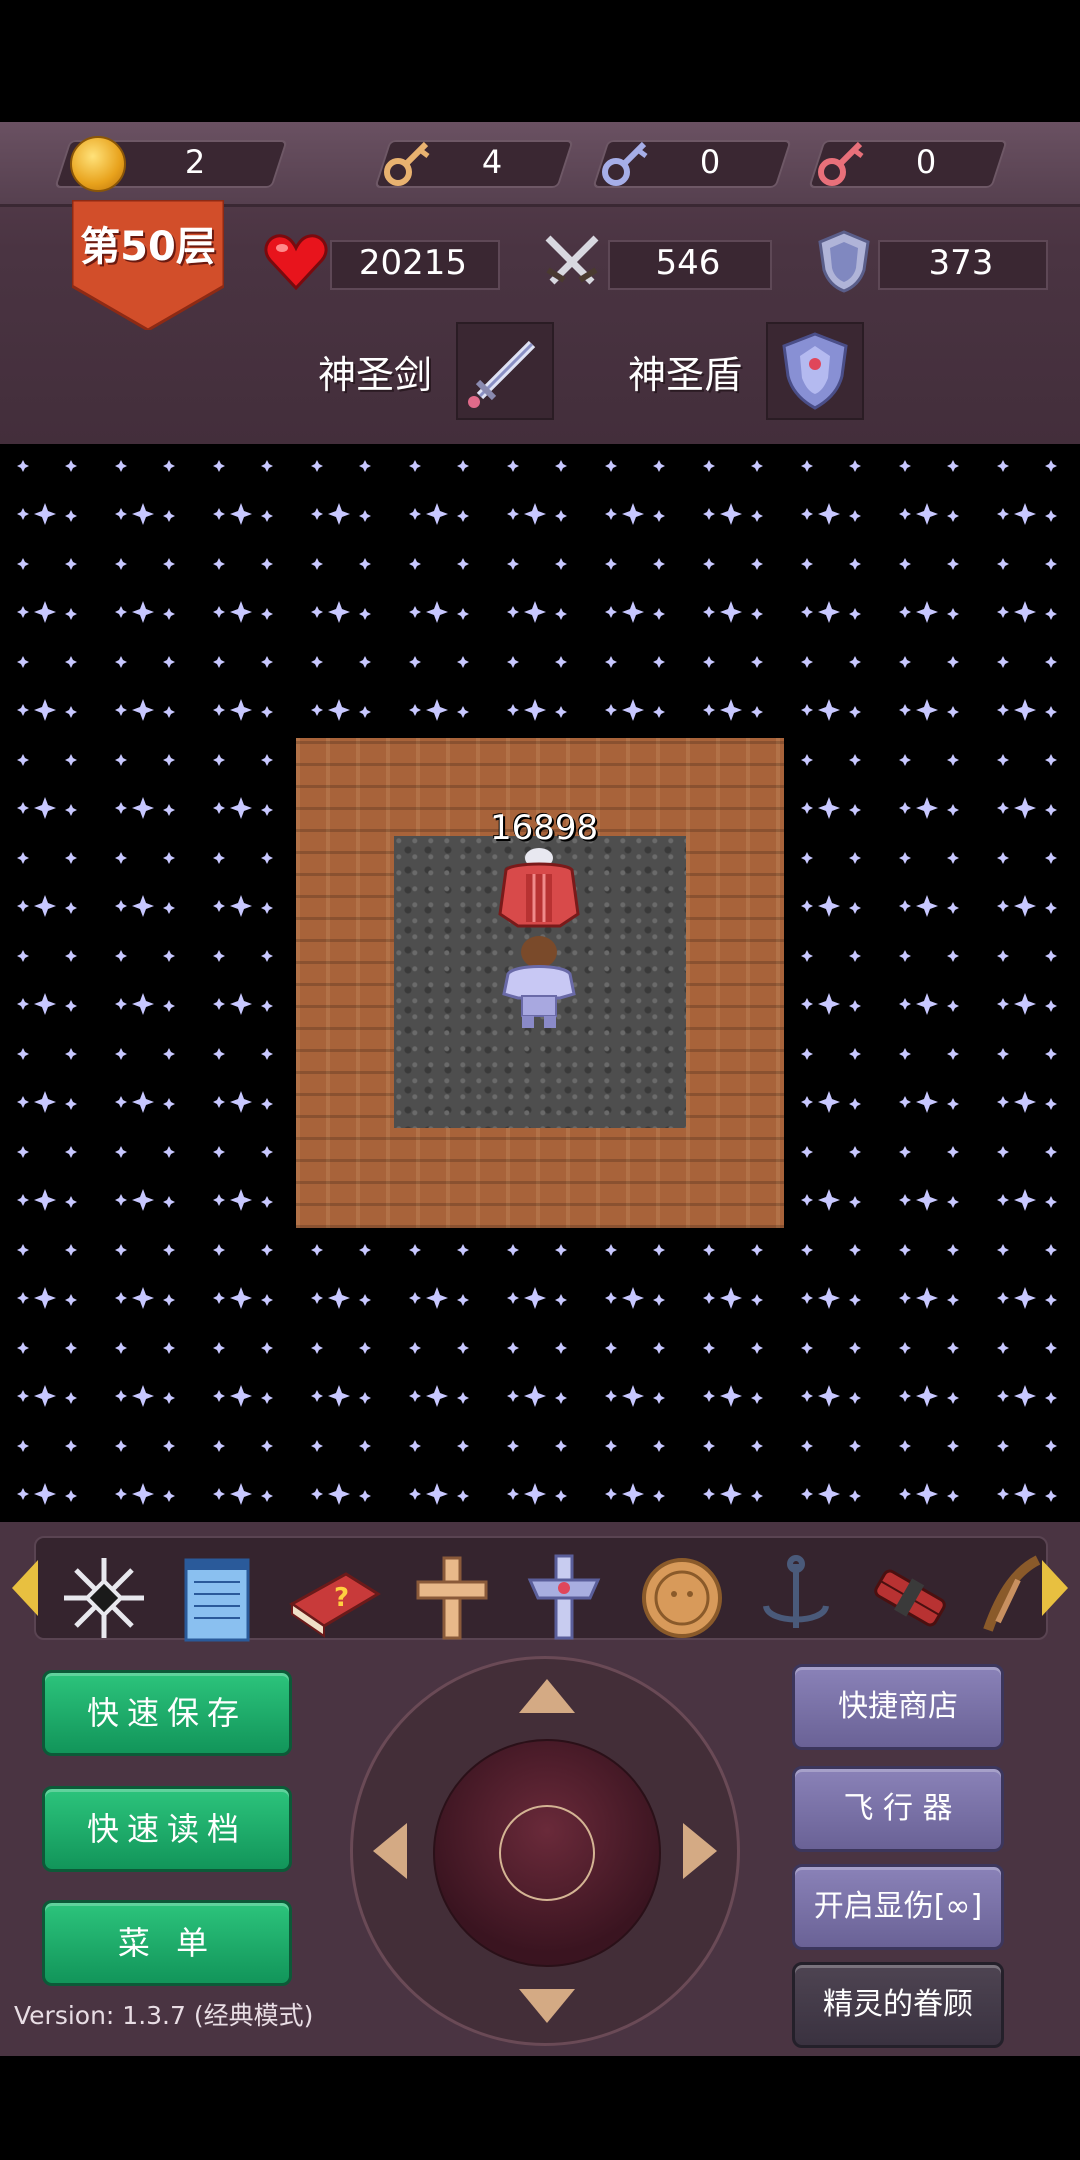 This screenshot has width=1080, height=2160. I want to click on fairy-blessing-button: 精灵的眷顾, so click(898, 2005).